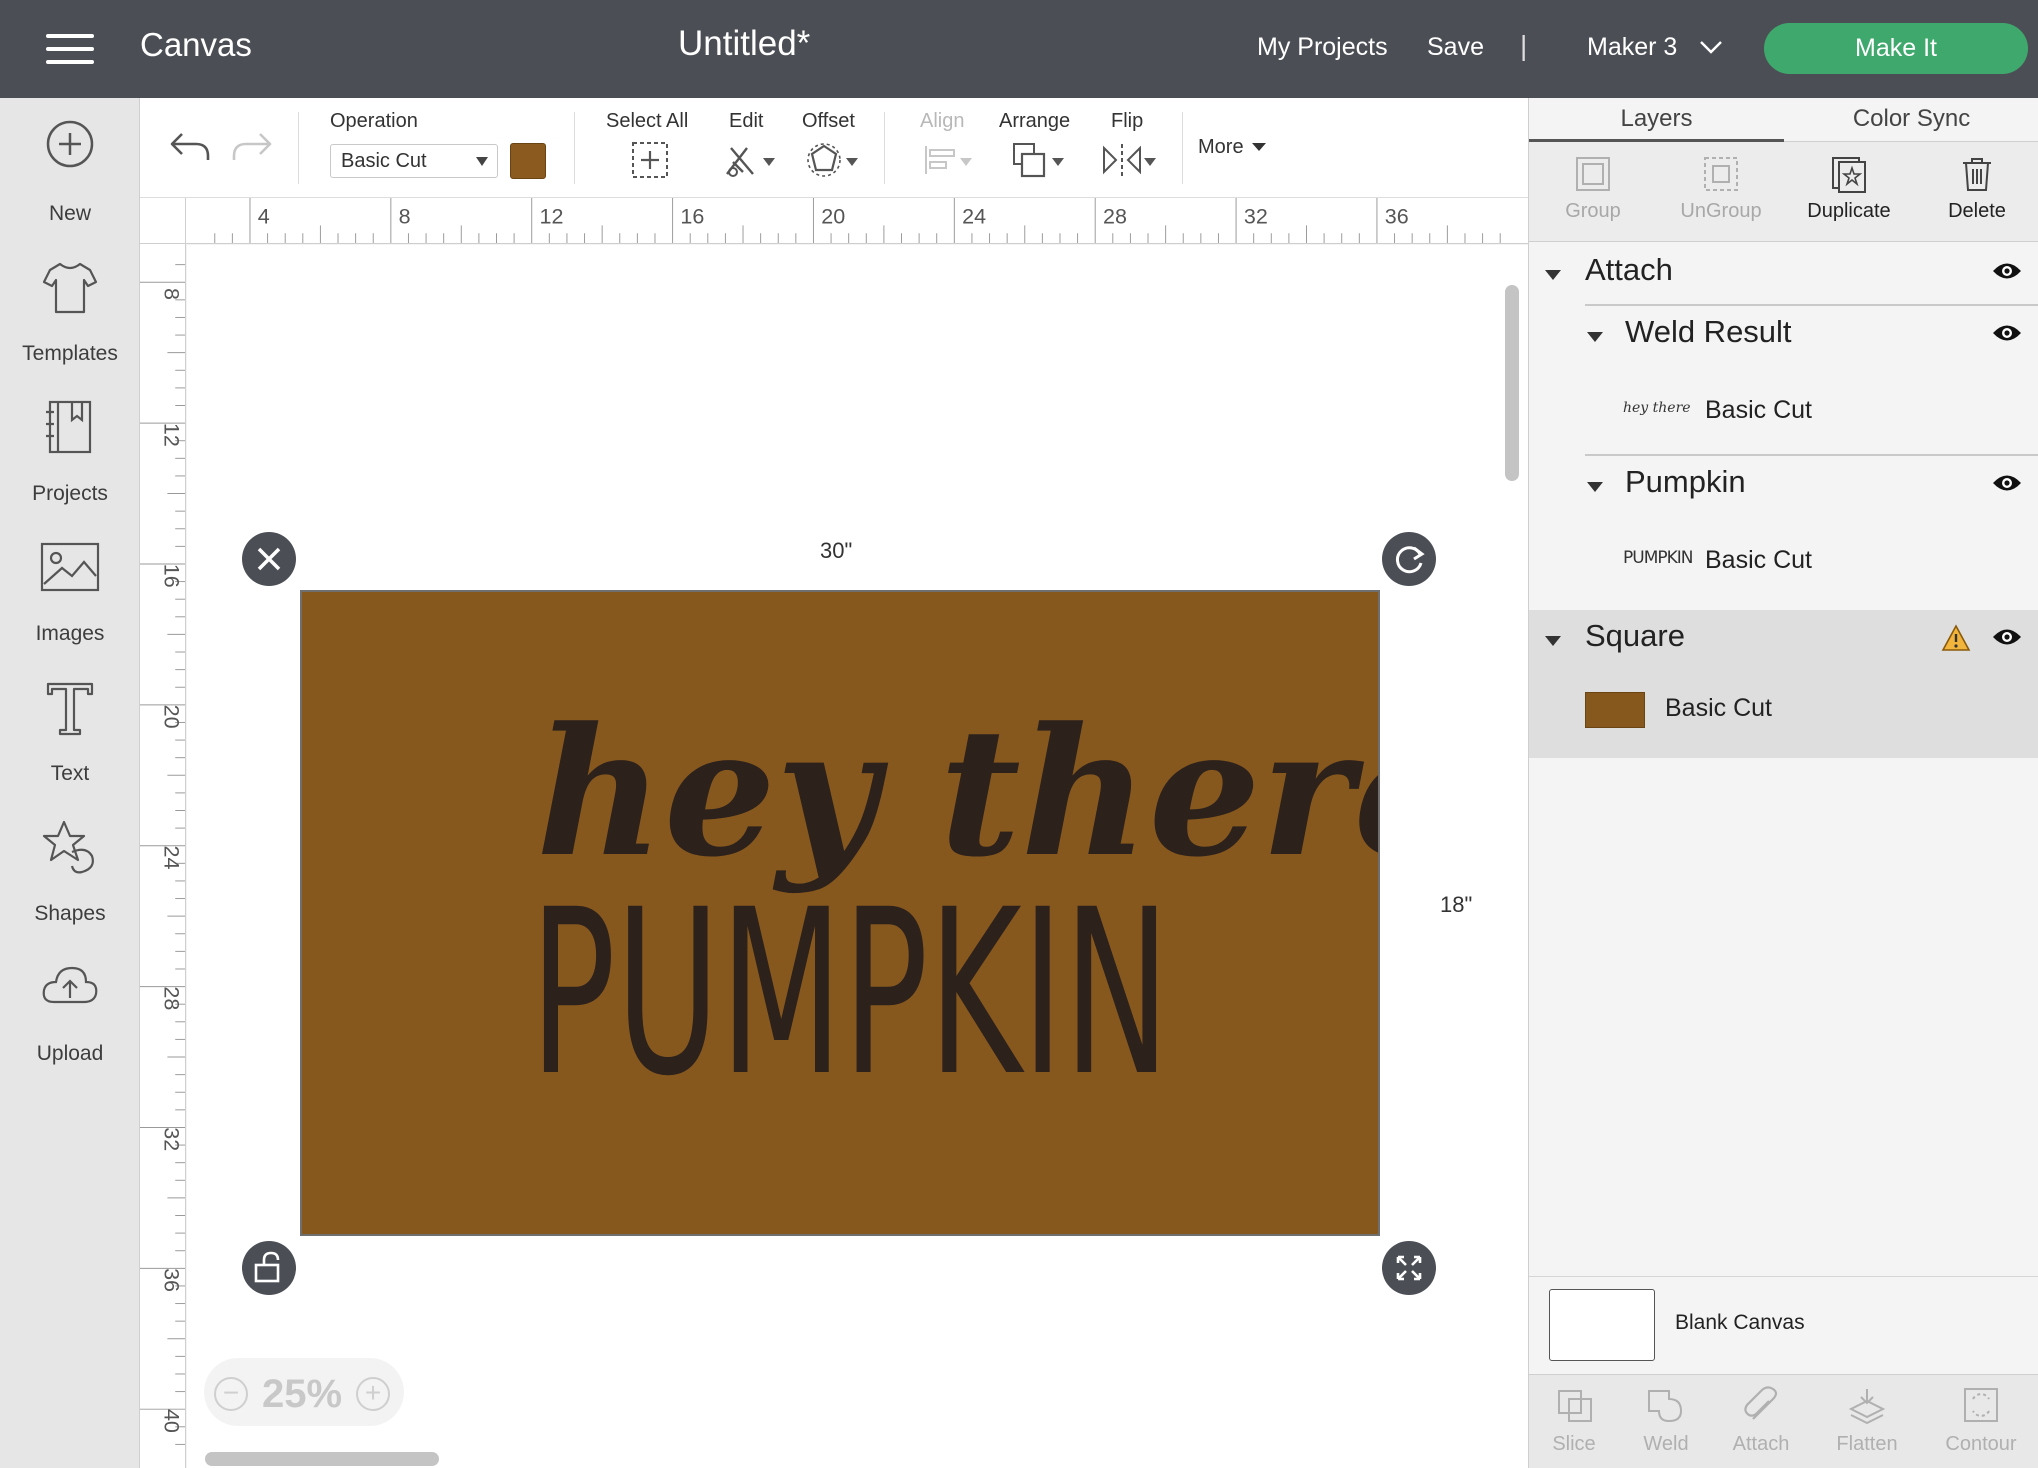 The height and width of the screenshot is (1468, 2038). What do you see at coordinates (1665, 1406) in the screenshot?
I see `weld-icon` at bounding box center [1665, 1406].